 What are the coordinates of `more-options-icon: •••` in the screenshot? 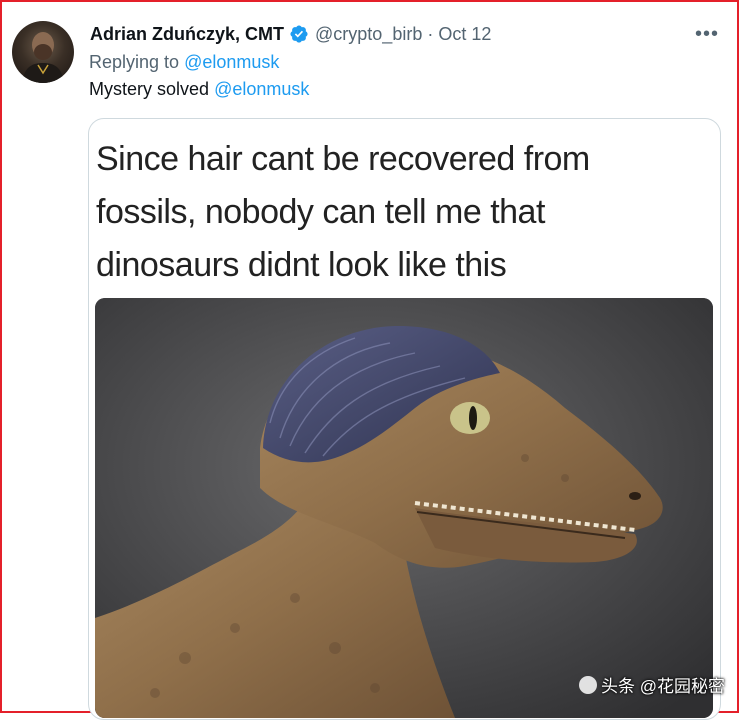 It's located at (707, 34).